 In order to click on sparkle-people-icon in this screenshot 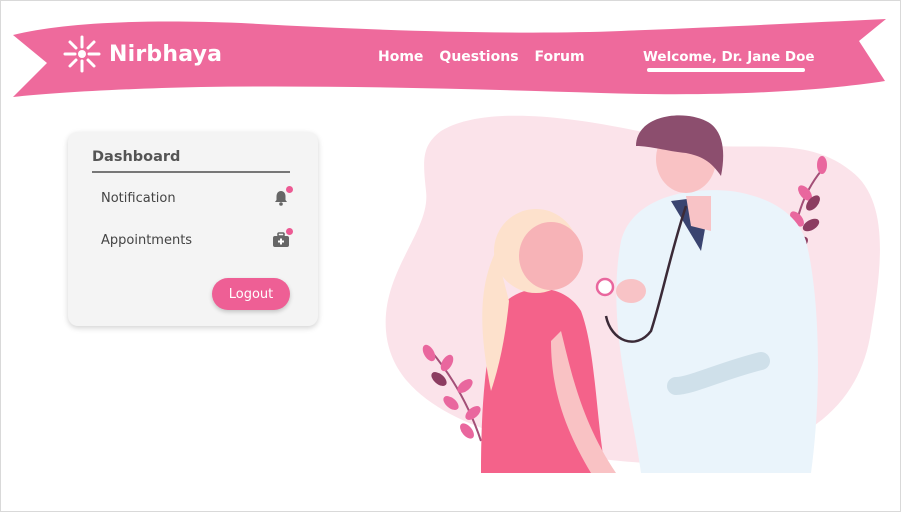, I will do `click(82, 54)`.